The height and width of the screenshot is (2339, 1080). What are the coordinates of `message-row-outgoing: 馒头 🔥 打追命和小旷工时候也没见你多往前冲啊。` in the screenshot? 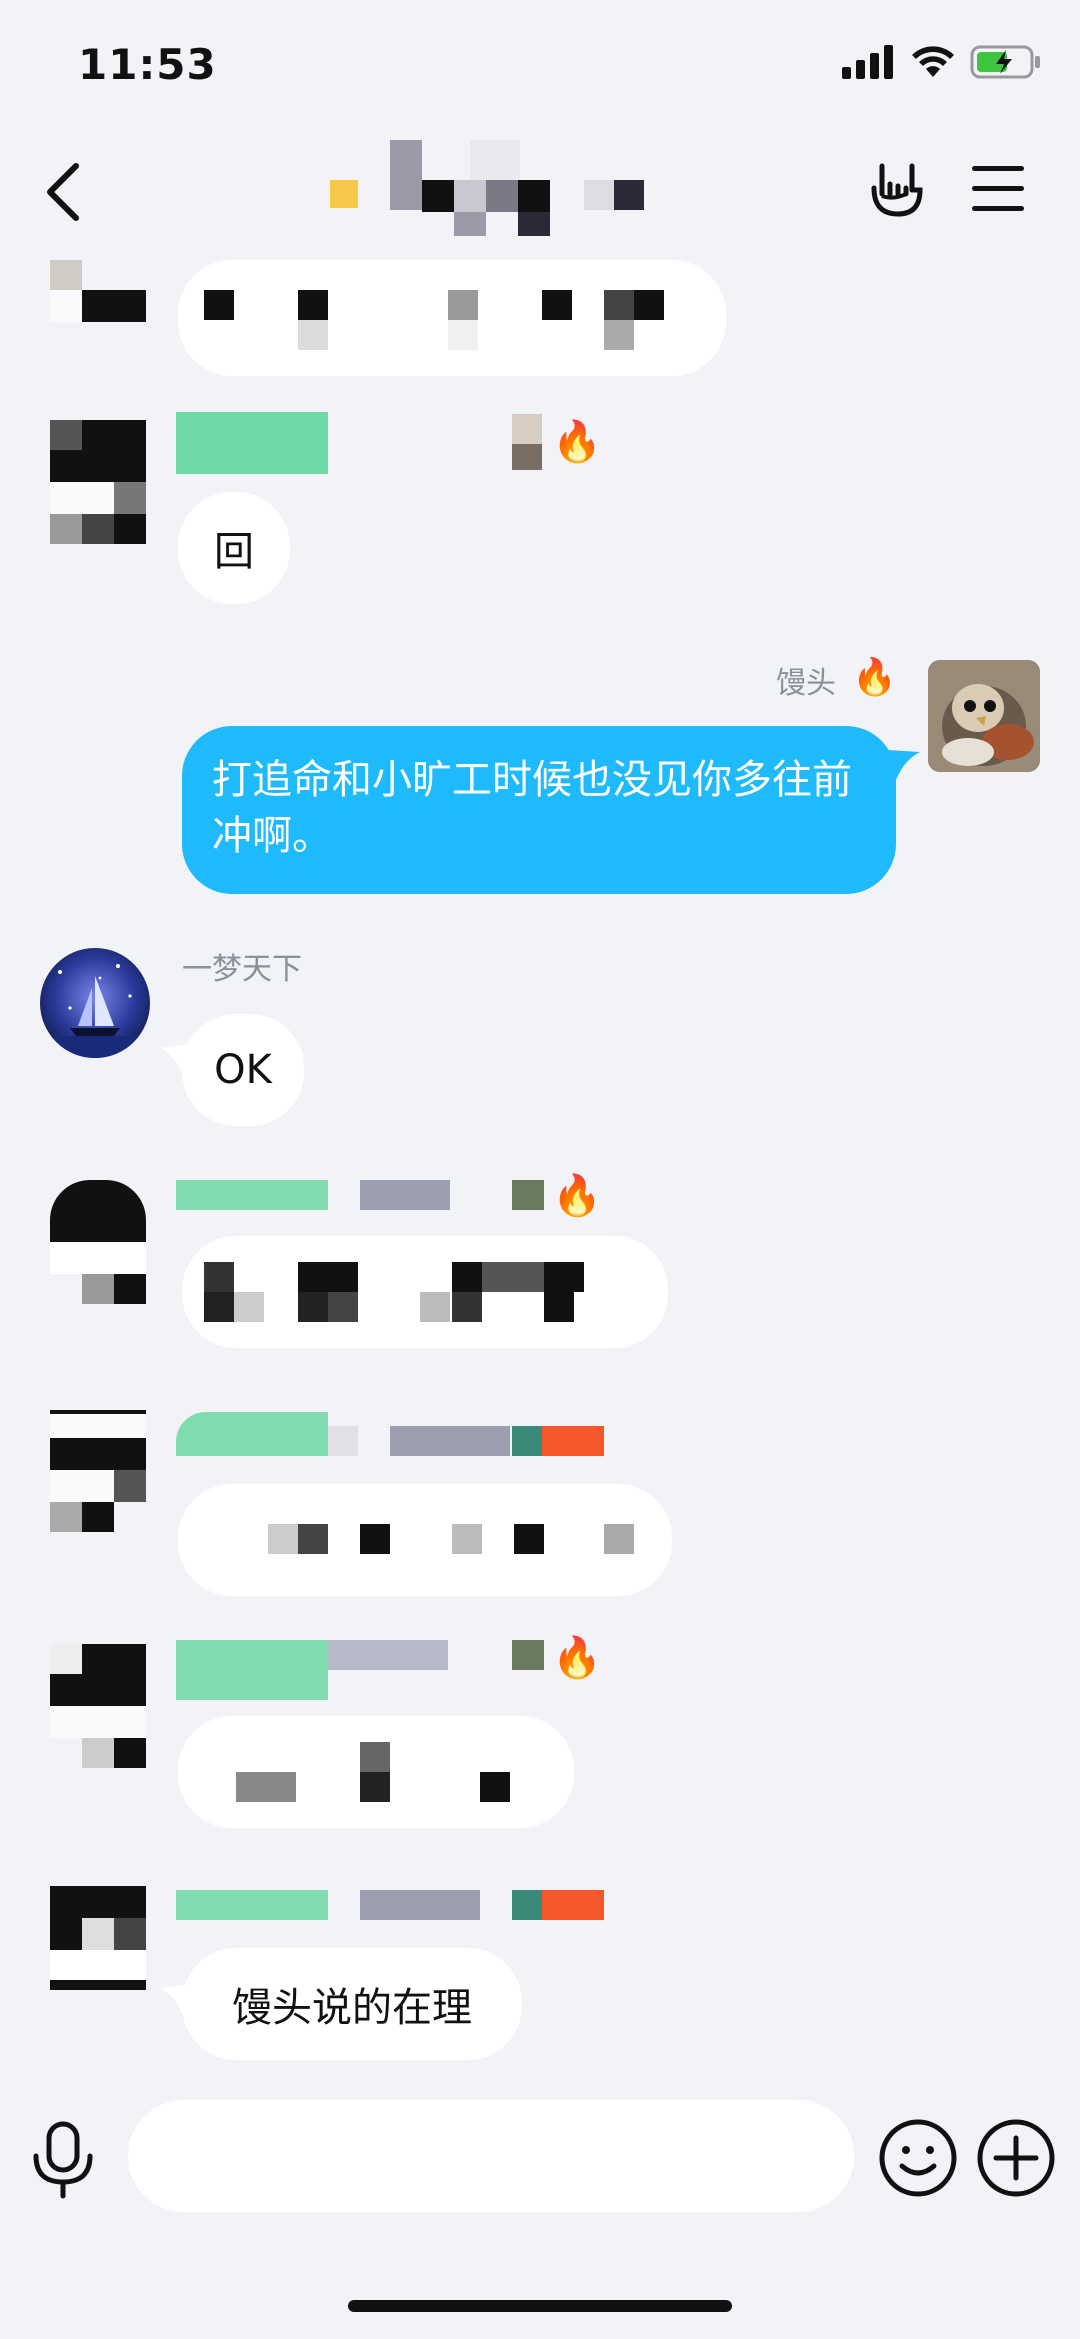 It's located at (540, 780).